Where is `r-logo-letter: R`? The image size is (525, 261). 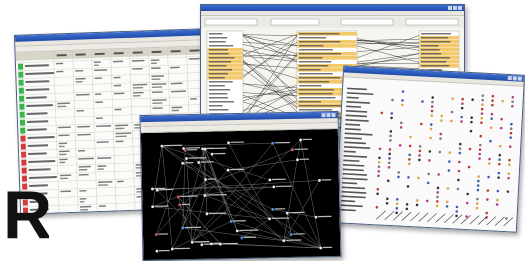
r-logo-letter: R is located at coordinates (26, 211).